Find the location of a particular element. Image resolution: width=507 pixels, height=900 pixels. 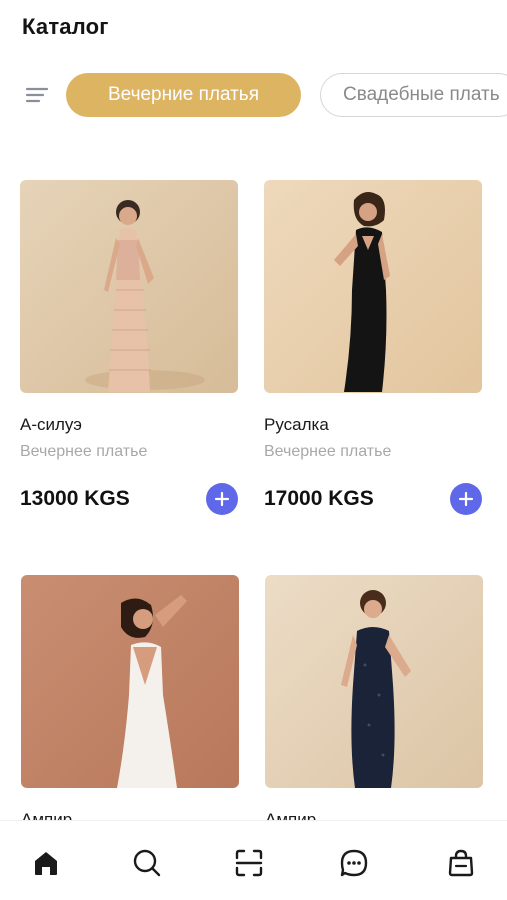

chat-icon is located at coordinates (354, 863).